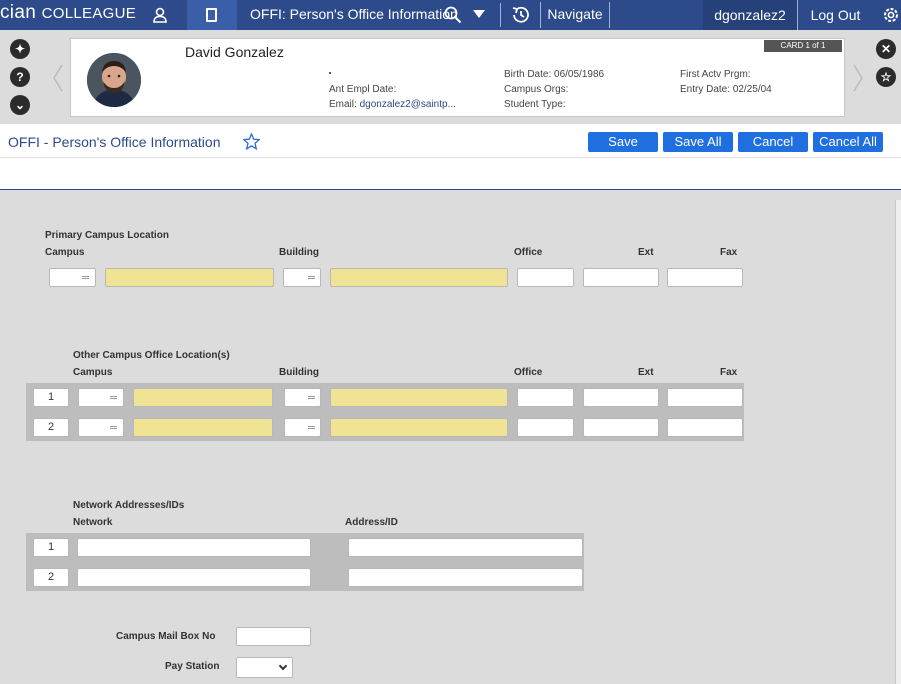  Describe the element at coordinates (363, 89) in the screenshot. I see `ant-empl-date: Ant Empl Date:` at that location.